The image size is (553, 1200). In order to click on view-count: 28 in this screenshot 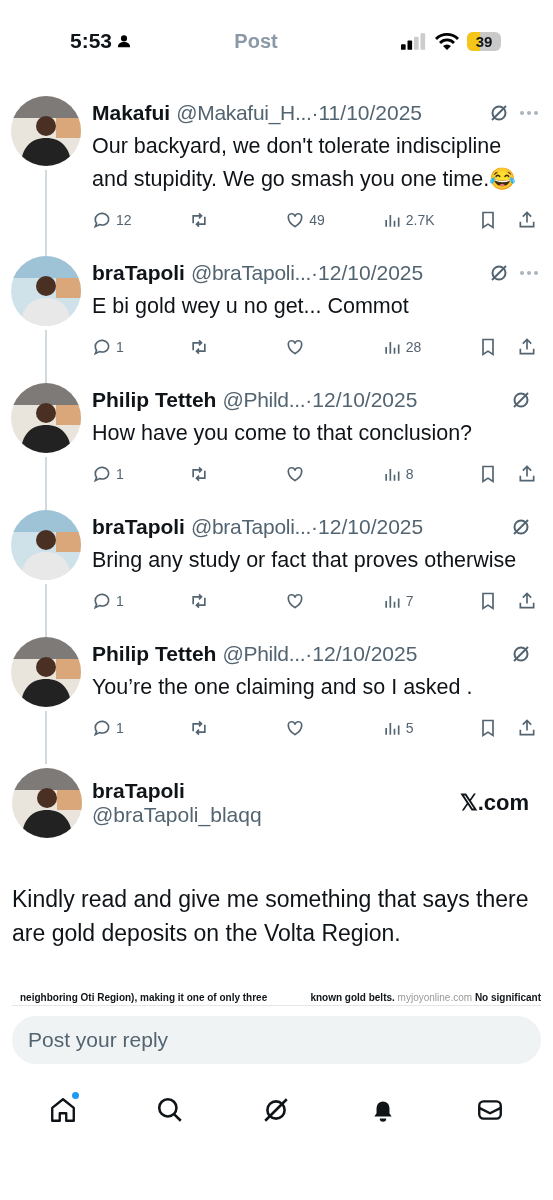, I will do `click(413, 347)`.